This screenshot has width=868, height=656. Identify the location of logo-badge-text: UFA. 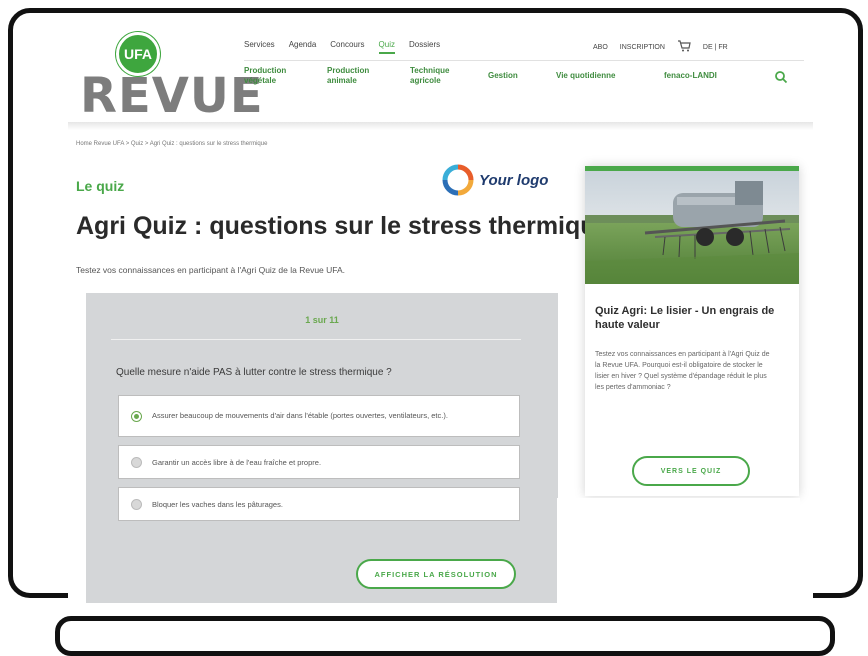
(138, 54).